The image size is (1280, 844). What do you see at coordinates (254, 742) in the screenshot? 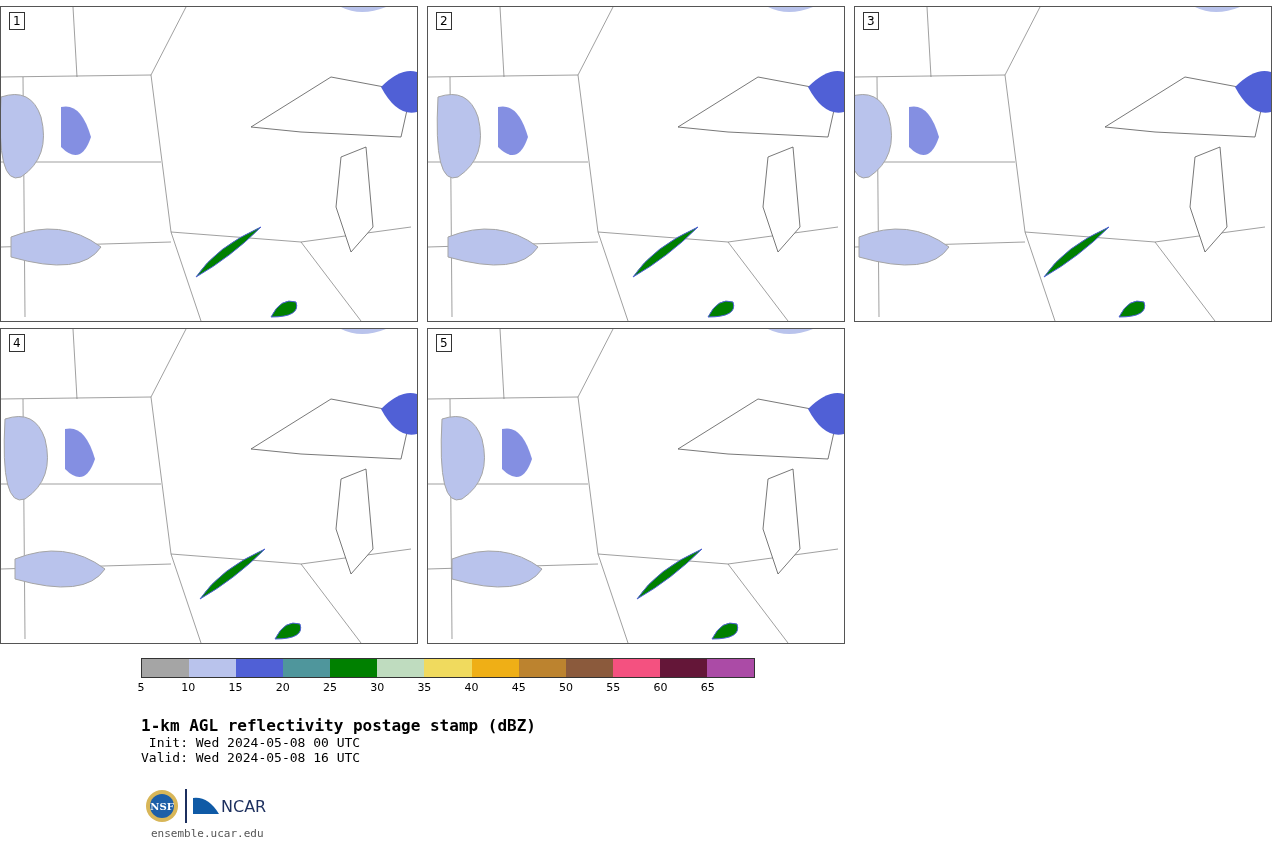
I see `init-time: Init: Wed 2024-05-08 00 UTC` at bounding box center [254, 742].